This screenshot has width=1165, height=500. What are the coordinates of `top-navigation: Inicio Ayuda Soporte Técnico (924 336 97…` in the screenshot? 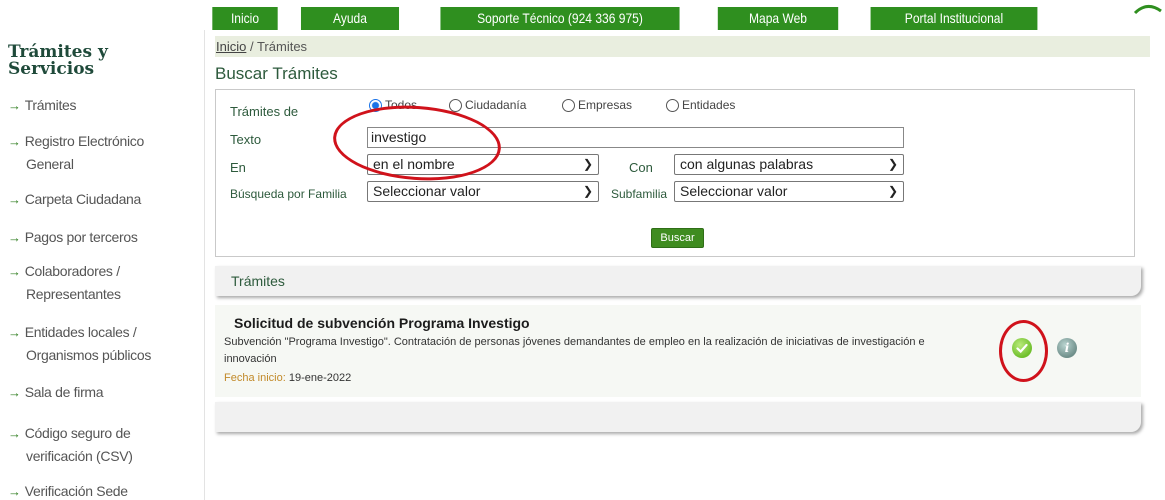 It's located at (582, 17).